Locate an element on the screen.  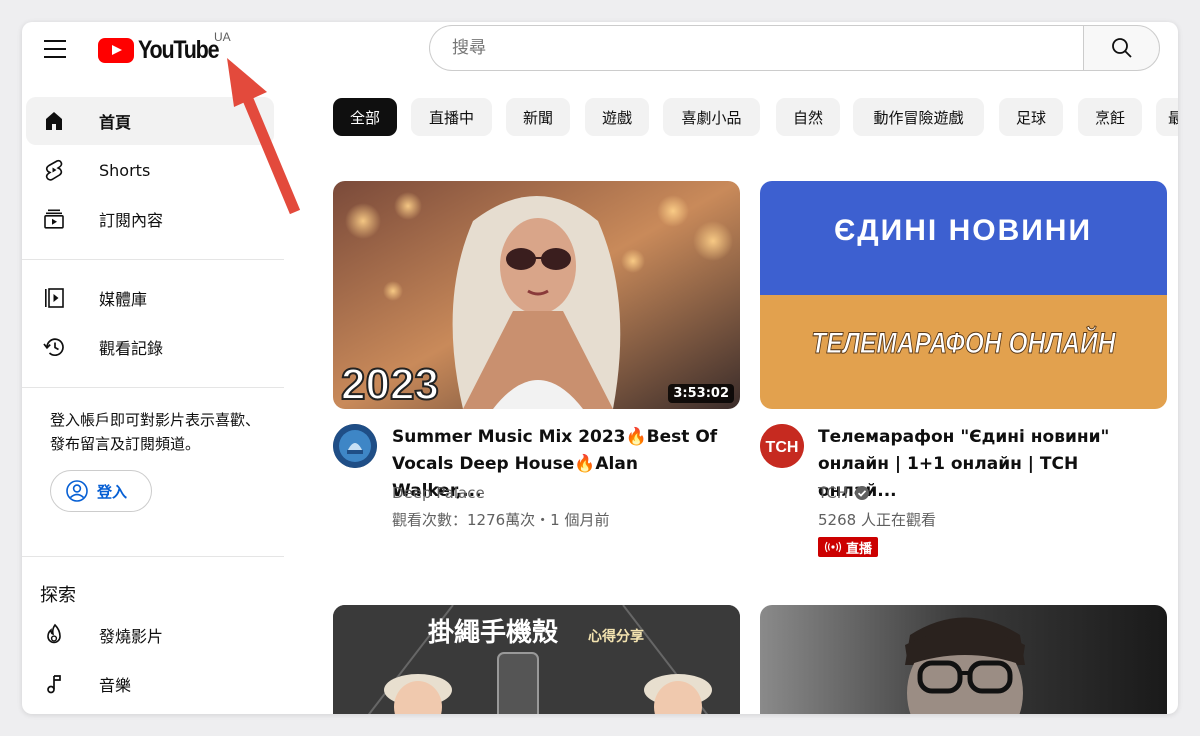
trending-icon is located at coordinates (54, 633).